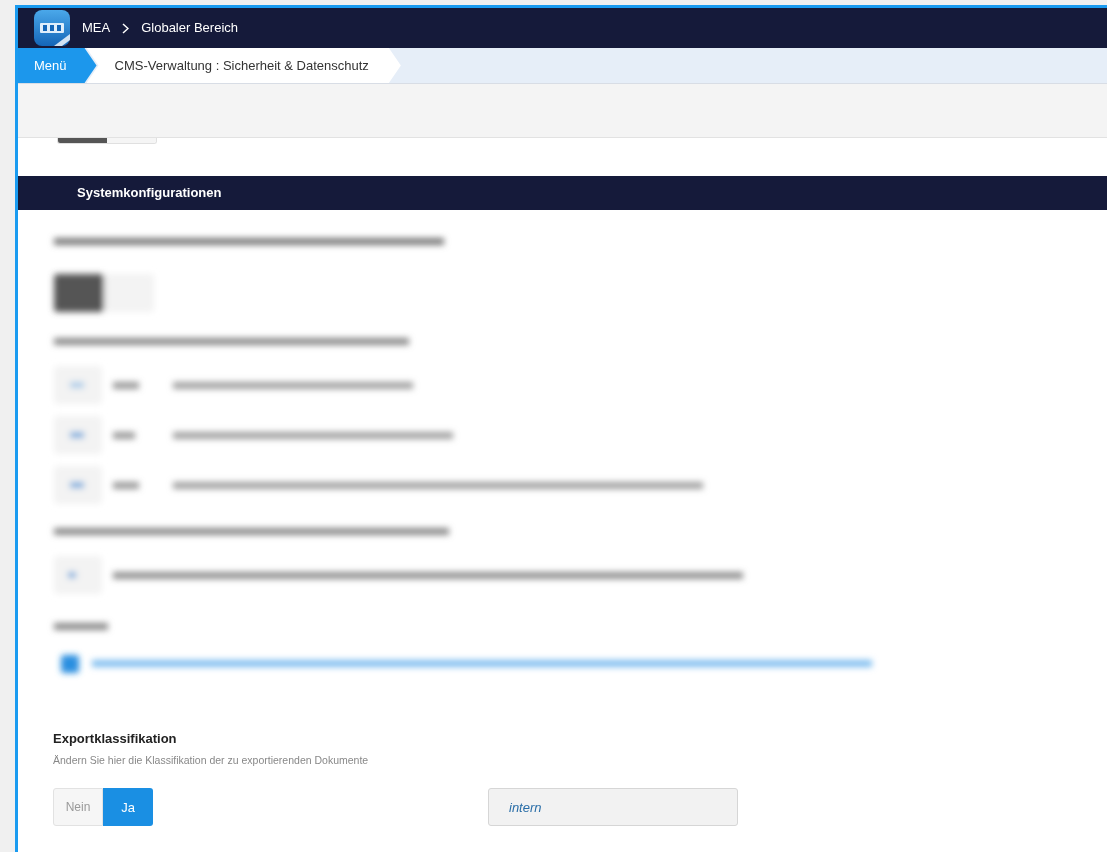  I want to click on nav-tab: CMS-Verwaltung : Sicherheit & Datenschutz, so click(243, 65).